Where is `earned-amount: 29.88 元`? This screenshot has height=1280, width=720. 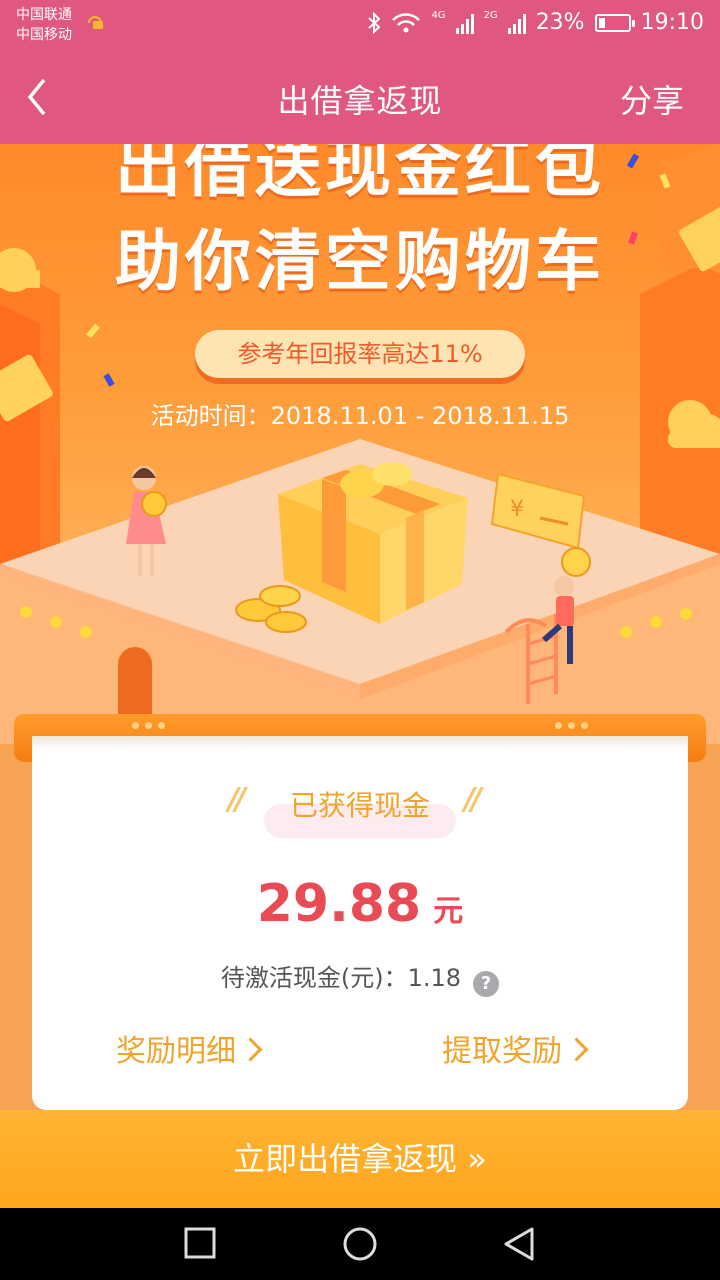
earned-amount: 29.88 元 is located at coordinates (360, 904).